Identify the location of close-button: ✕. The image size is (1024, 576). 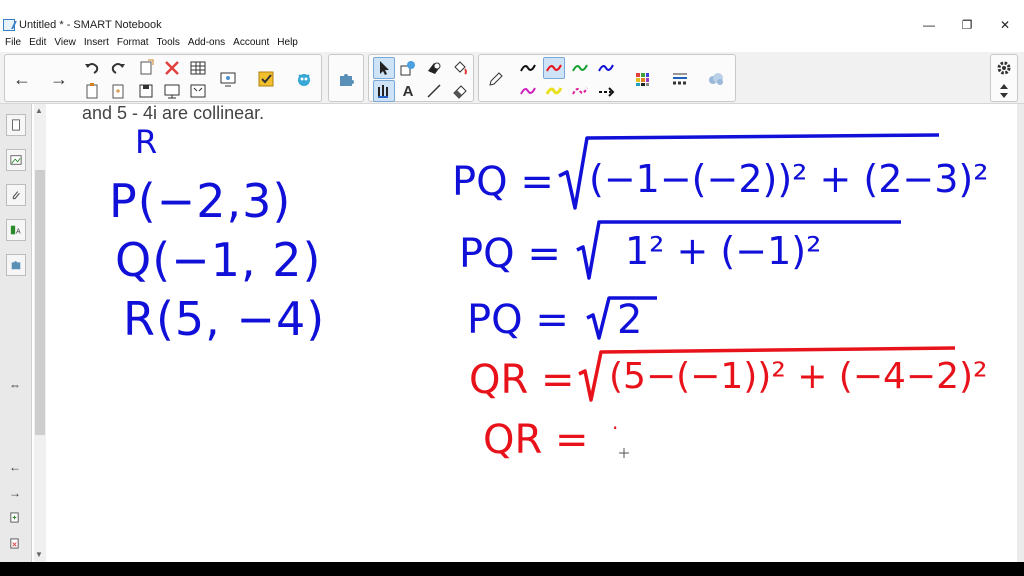
(1005, 25).